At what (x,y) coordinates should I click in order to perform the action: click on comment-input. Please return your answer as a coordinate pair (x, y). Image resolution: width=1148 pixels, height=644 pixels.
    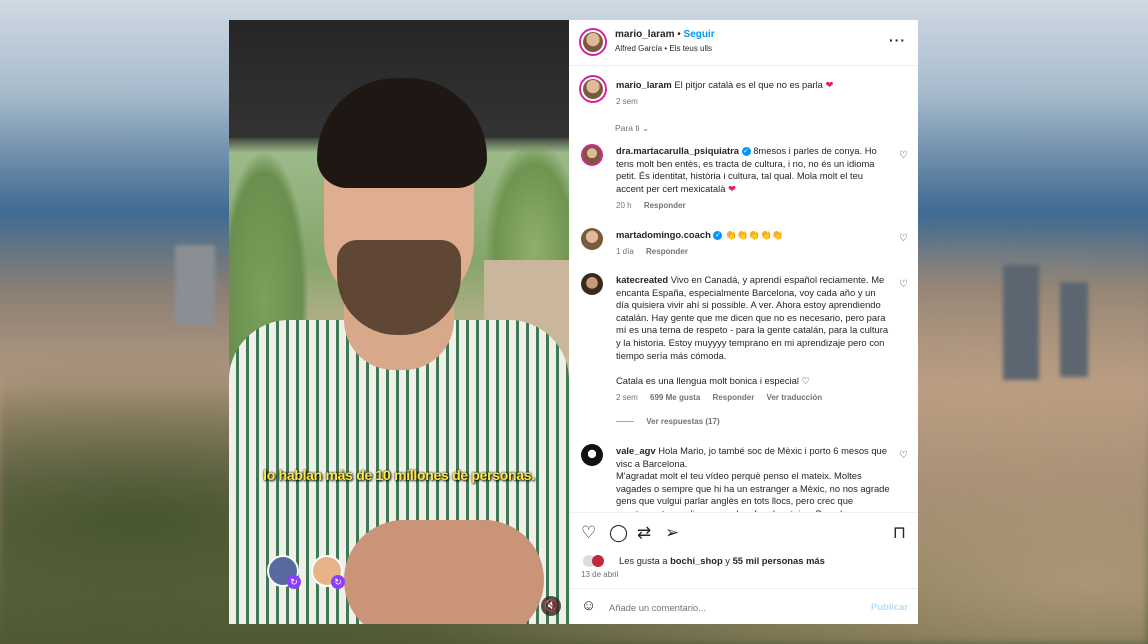
    Looking at the image, I should click on (729, 607).